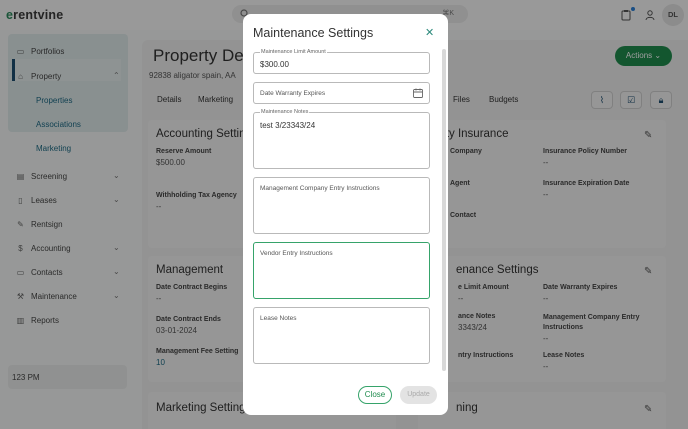 The height and width of the screenshot is (429, 688). Describe the element at coordinates (341, 335) in the screenshot. I see `lease-notes-textarea: Lease Notes` at that location.